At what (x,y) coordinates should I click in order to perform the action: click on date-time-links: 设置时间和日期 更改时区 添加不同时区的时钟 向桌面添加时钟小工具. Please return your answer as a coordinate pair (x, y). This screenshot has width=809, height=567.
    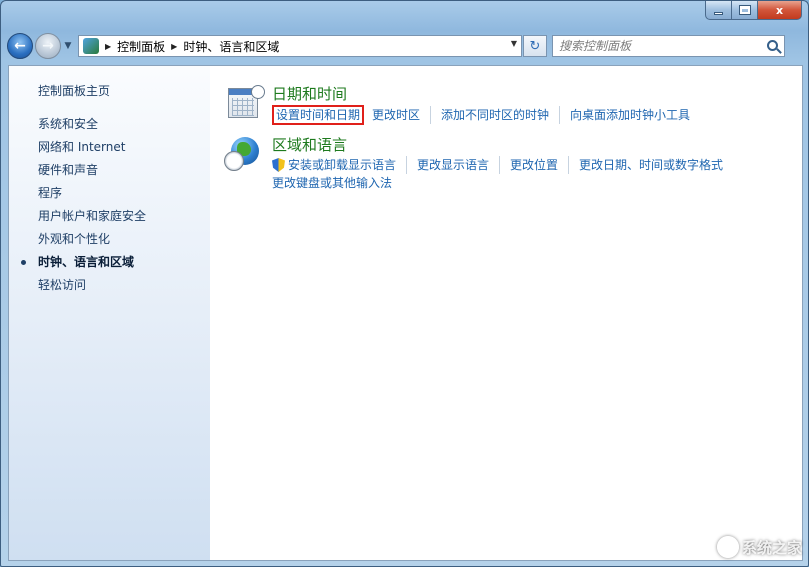
    Looking at the image, I should click on (537, 115).